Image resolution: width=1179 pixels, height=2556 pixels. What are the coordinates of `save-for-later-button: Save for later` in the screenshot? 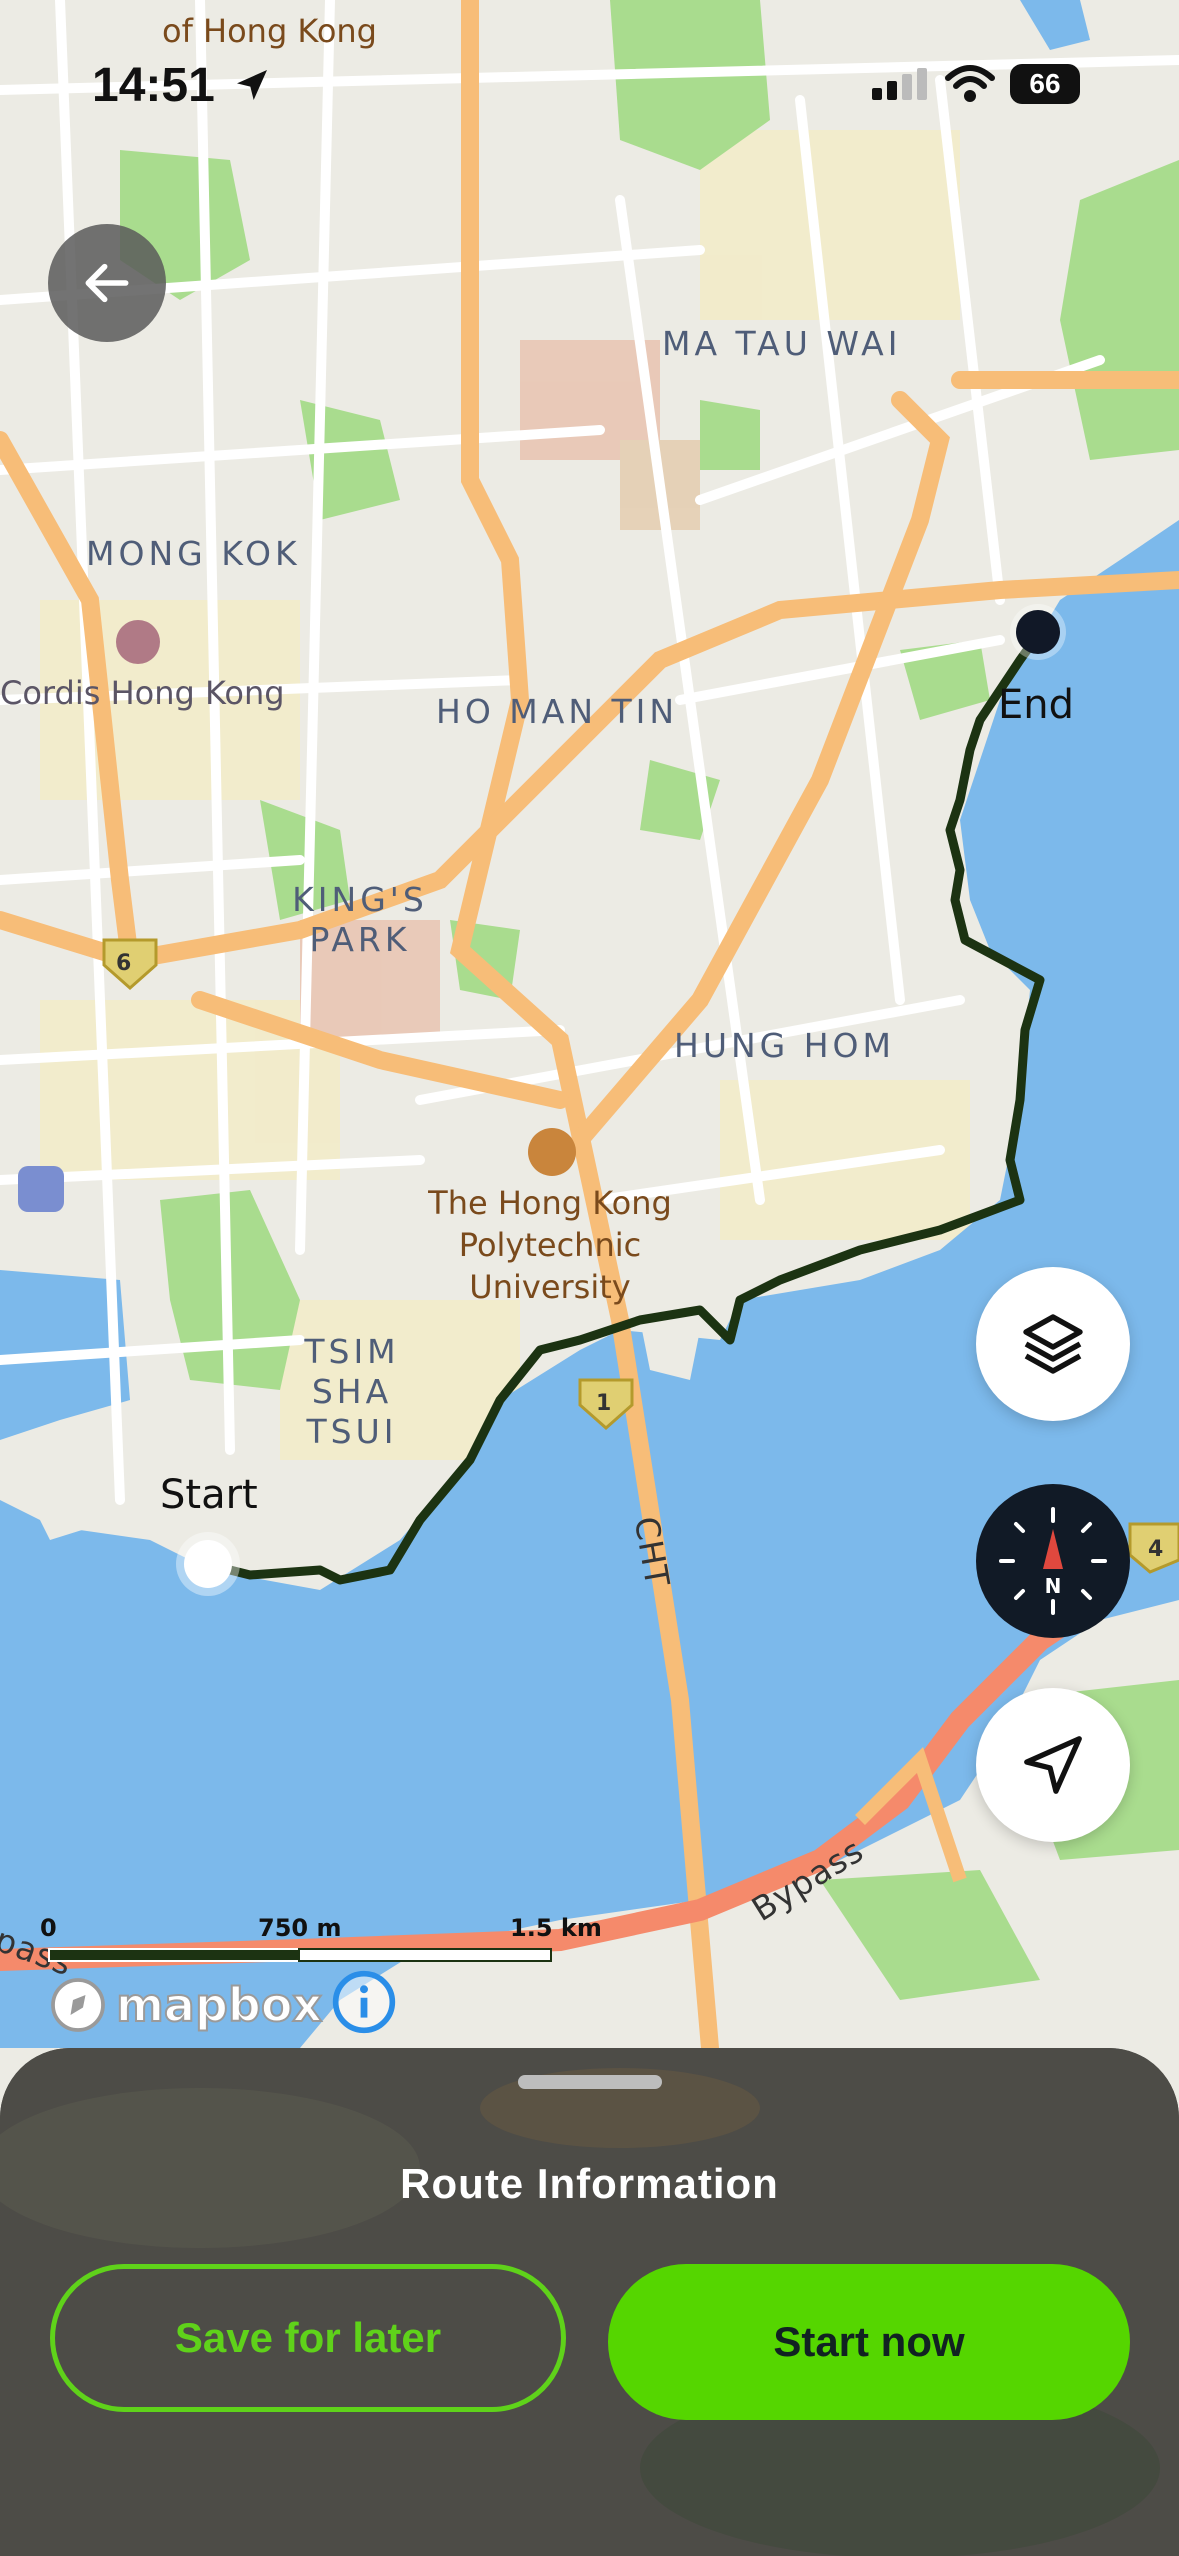 It's located at (308, 2338).